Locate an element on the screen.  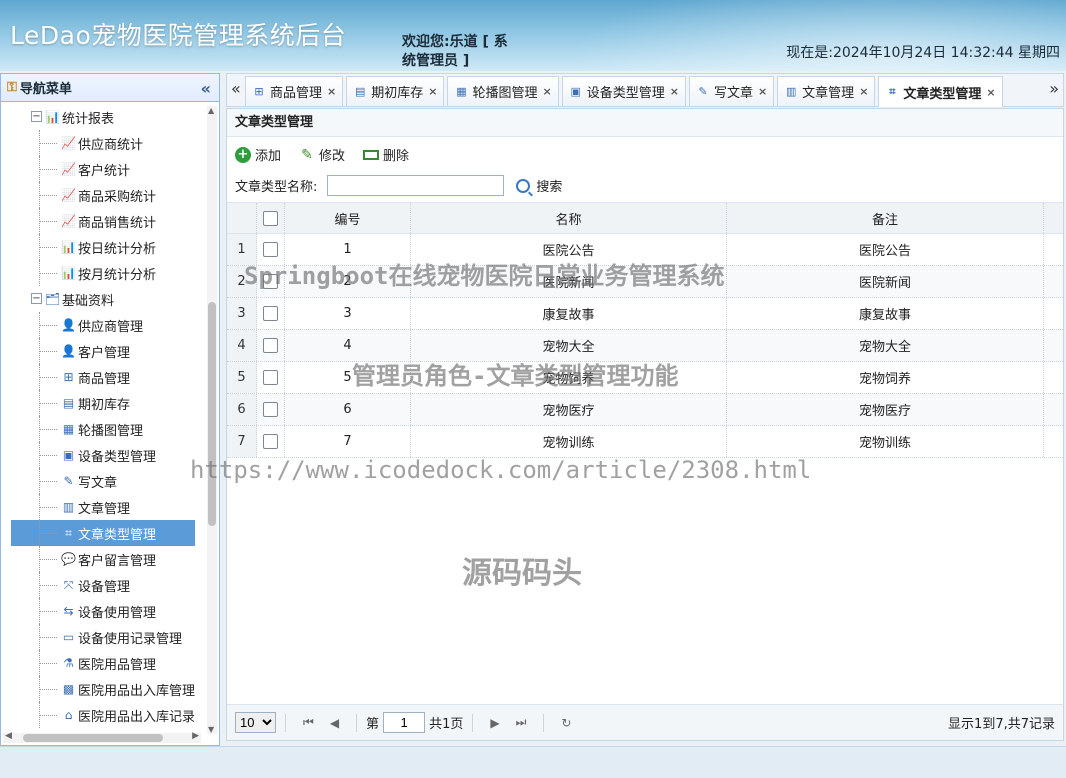
column-header-name: 名称 is located at coordinates (569, 218).